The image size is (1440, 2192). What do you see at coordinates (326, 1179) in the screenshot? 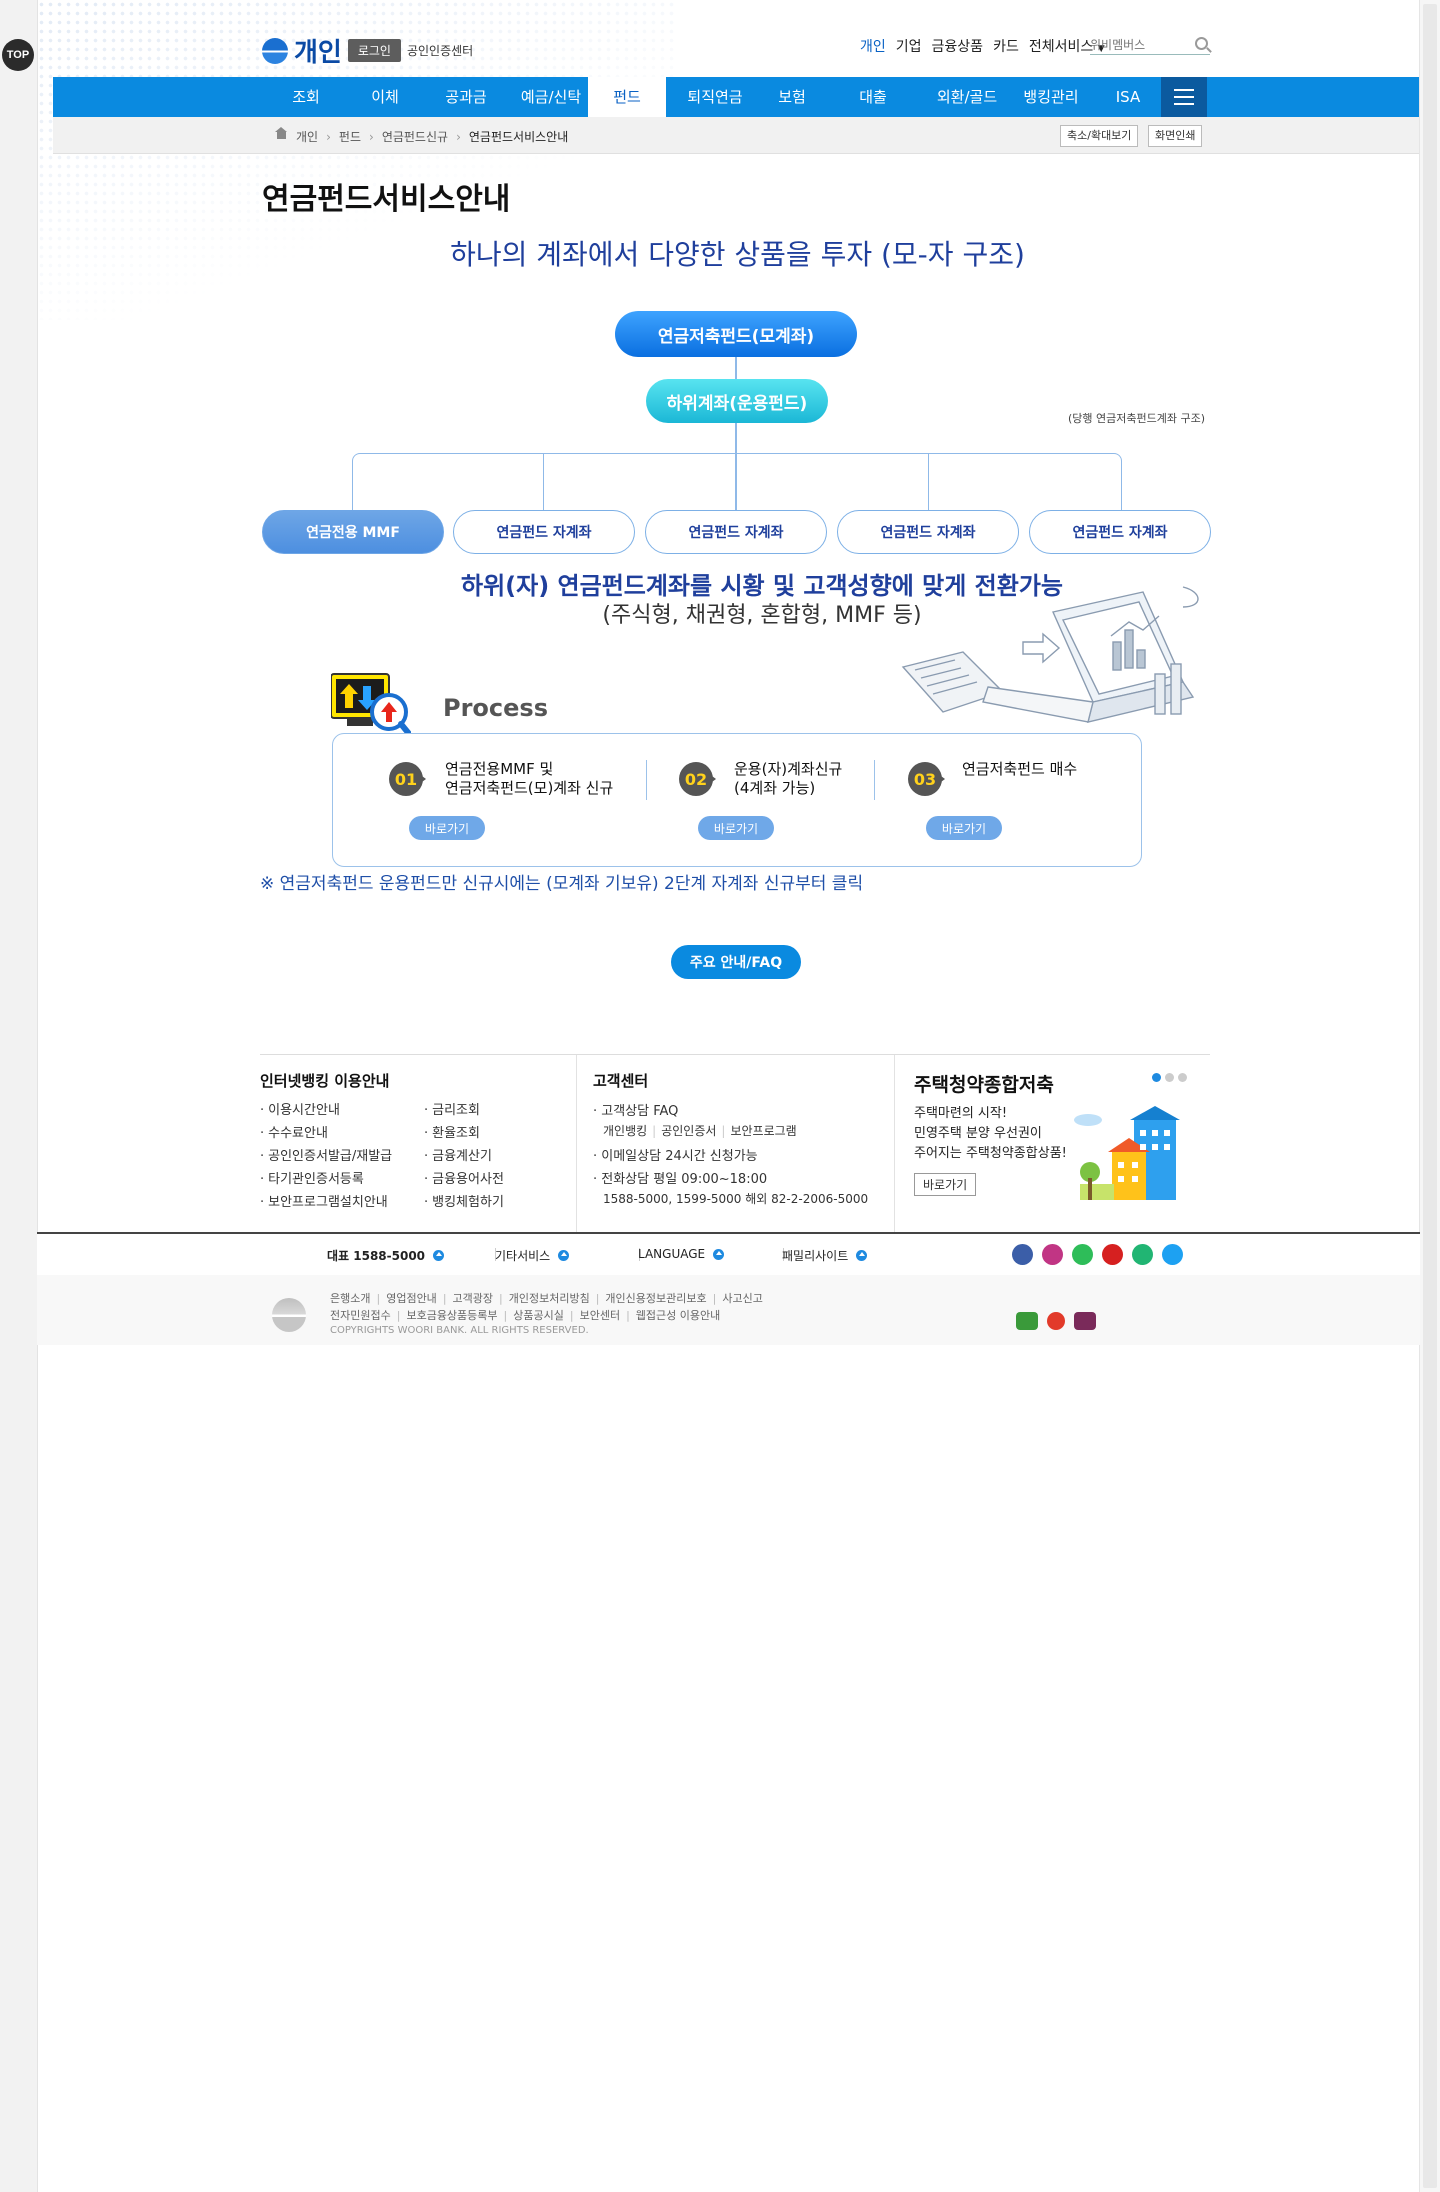
I see `banking-link: 타기관인증서등록` at bounding box center [326, 1179].